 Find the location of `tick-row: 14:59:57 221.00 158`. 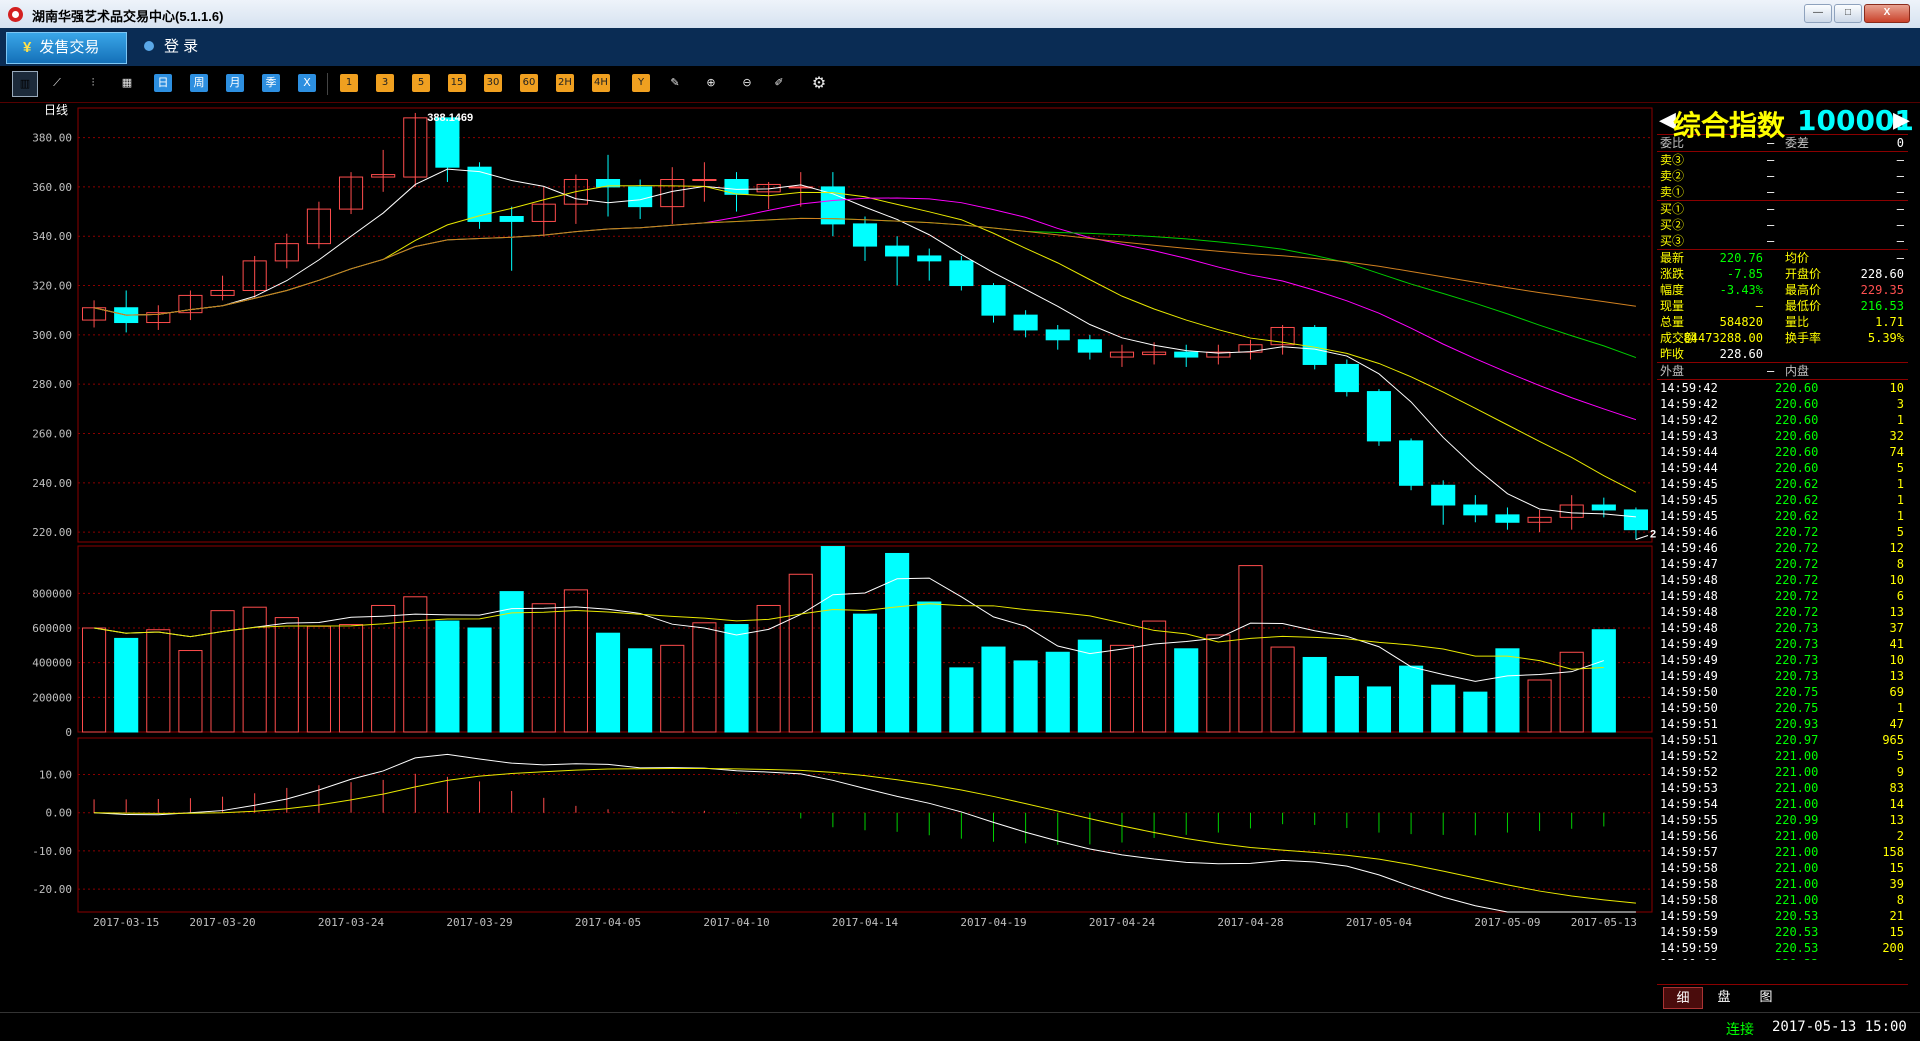

tick-row: 14:59:57 221.00 158 is located at coordinates (1782, 852).